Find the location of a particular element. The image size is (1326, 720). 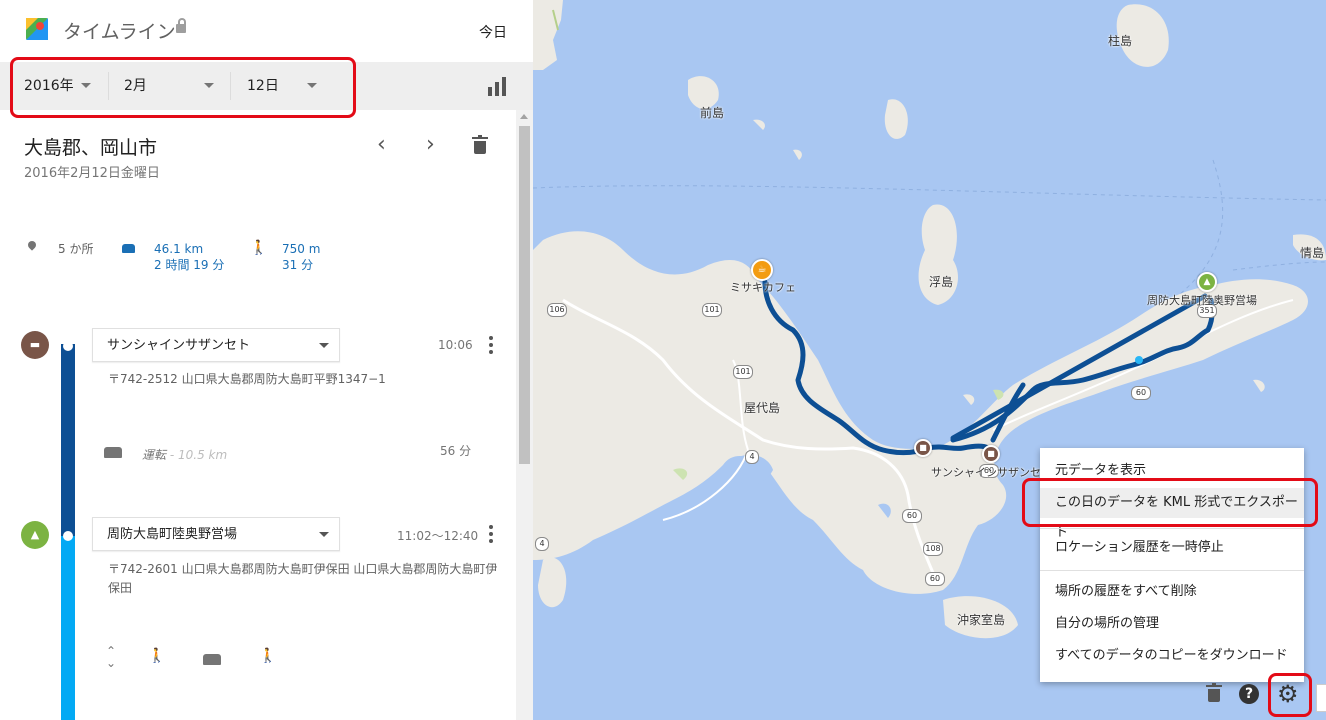

location-date: 2016年2月12日金曜日 is located at coordinates (92, 173).